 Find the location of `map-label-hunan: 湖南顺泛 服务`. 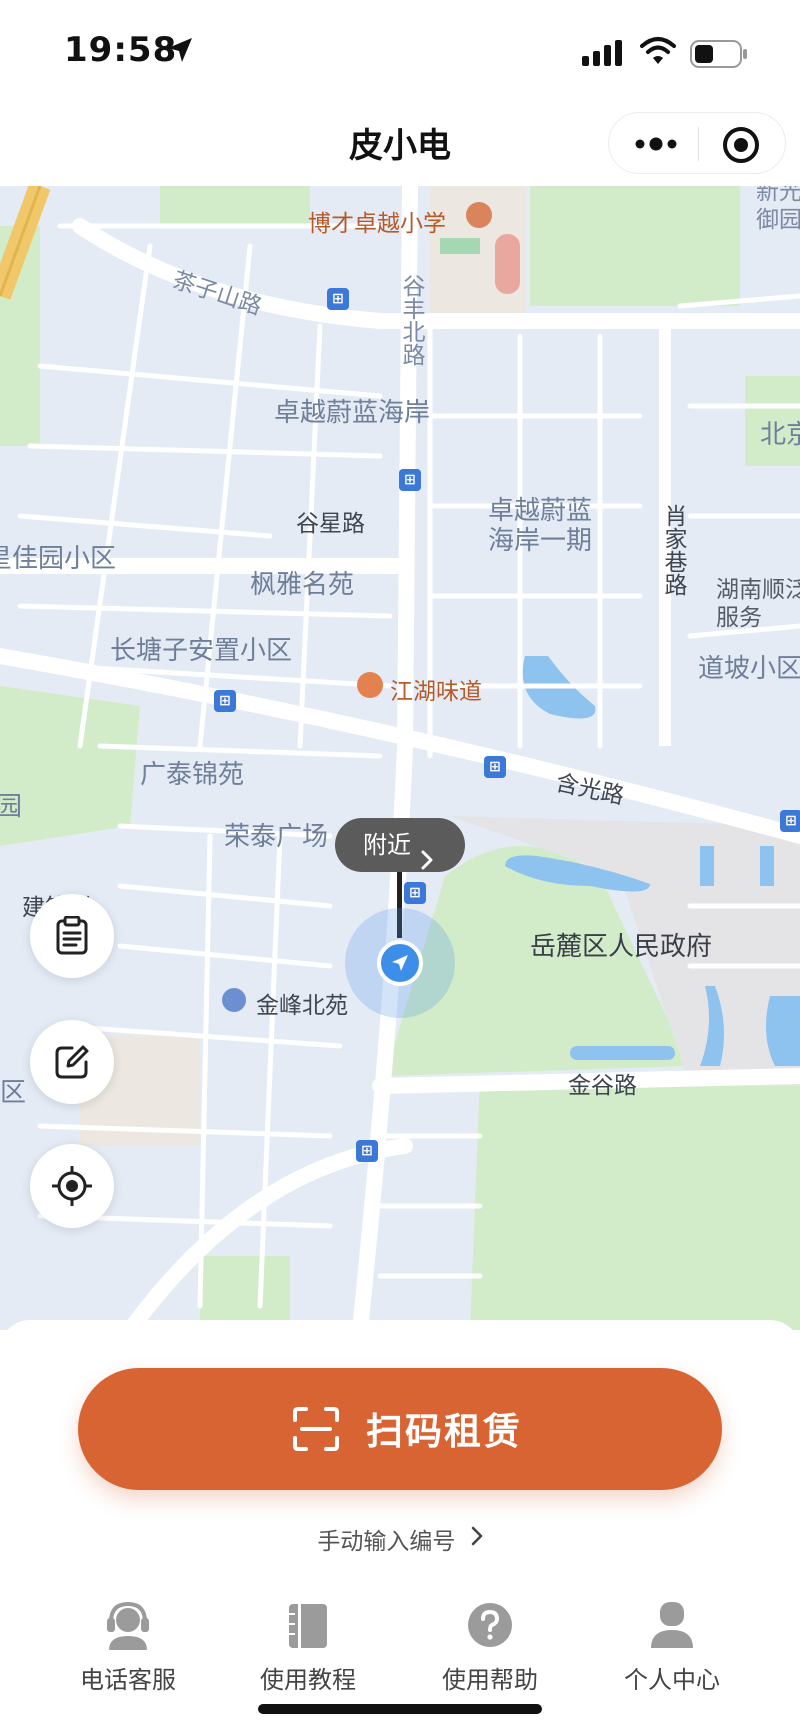

map-label-hunan: 湖南顺泛 服务 is located at coordinates (758, 604).